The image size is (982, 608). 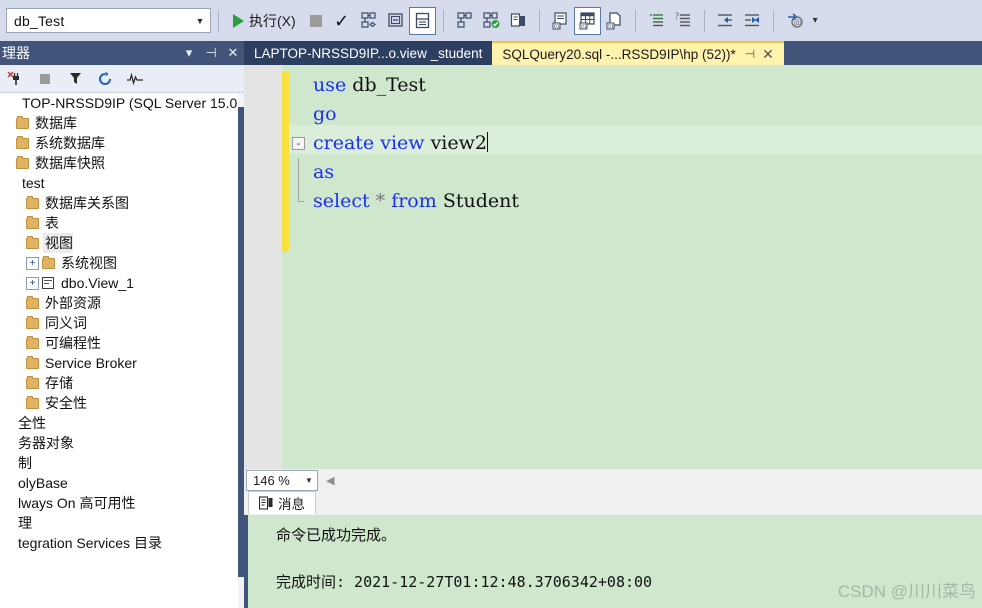 What do you see at coordinates (119, 463) in the screenshot?
I see `tree-node: 制` at bounding box center [119, 463].